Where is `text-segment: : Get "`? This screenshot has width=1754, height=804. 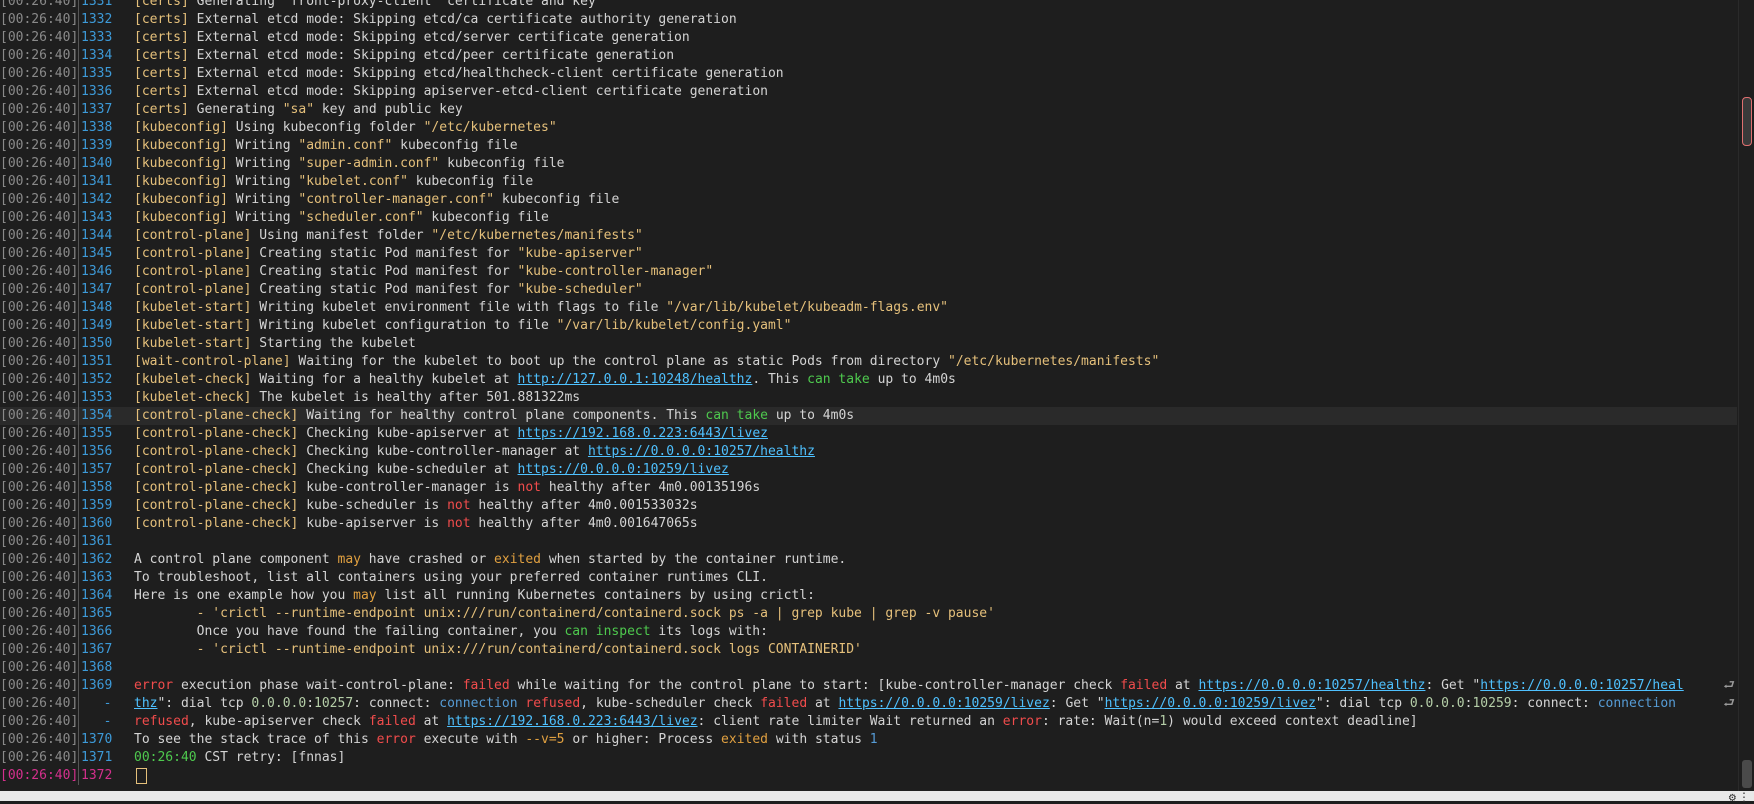
text-segment: : Get " is located at coordinates (1453, 685).